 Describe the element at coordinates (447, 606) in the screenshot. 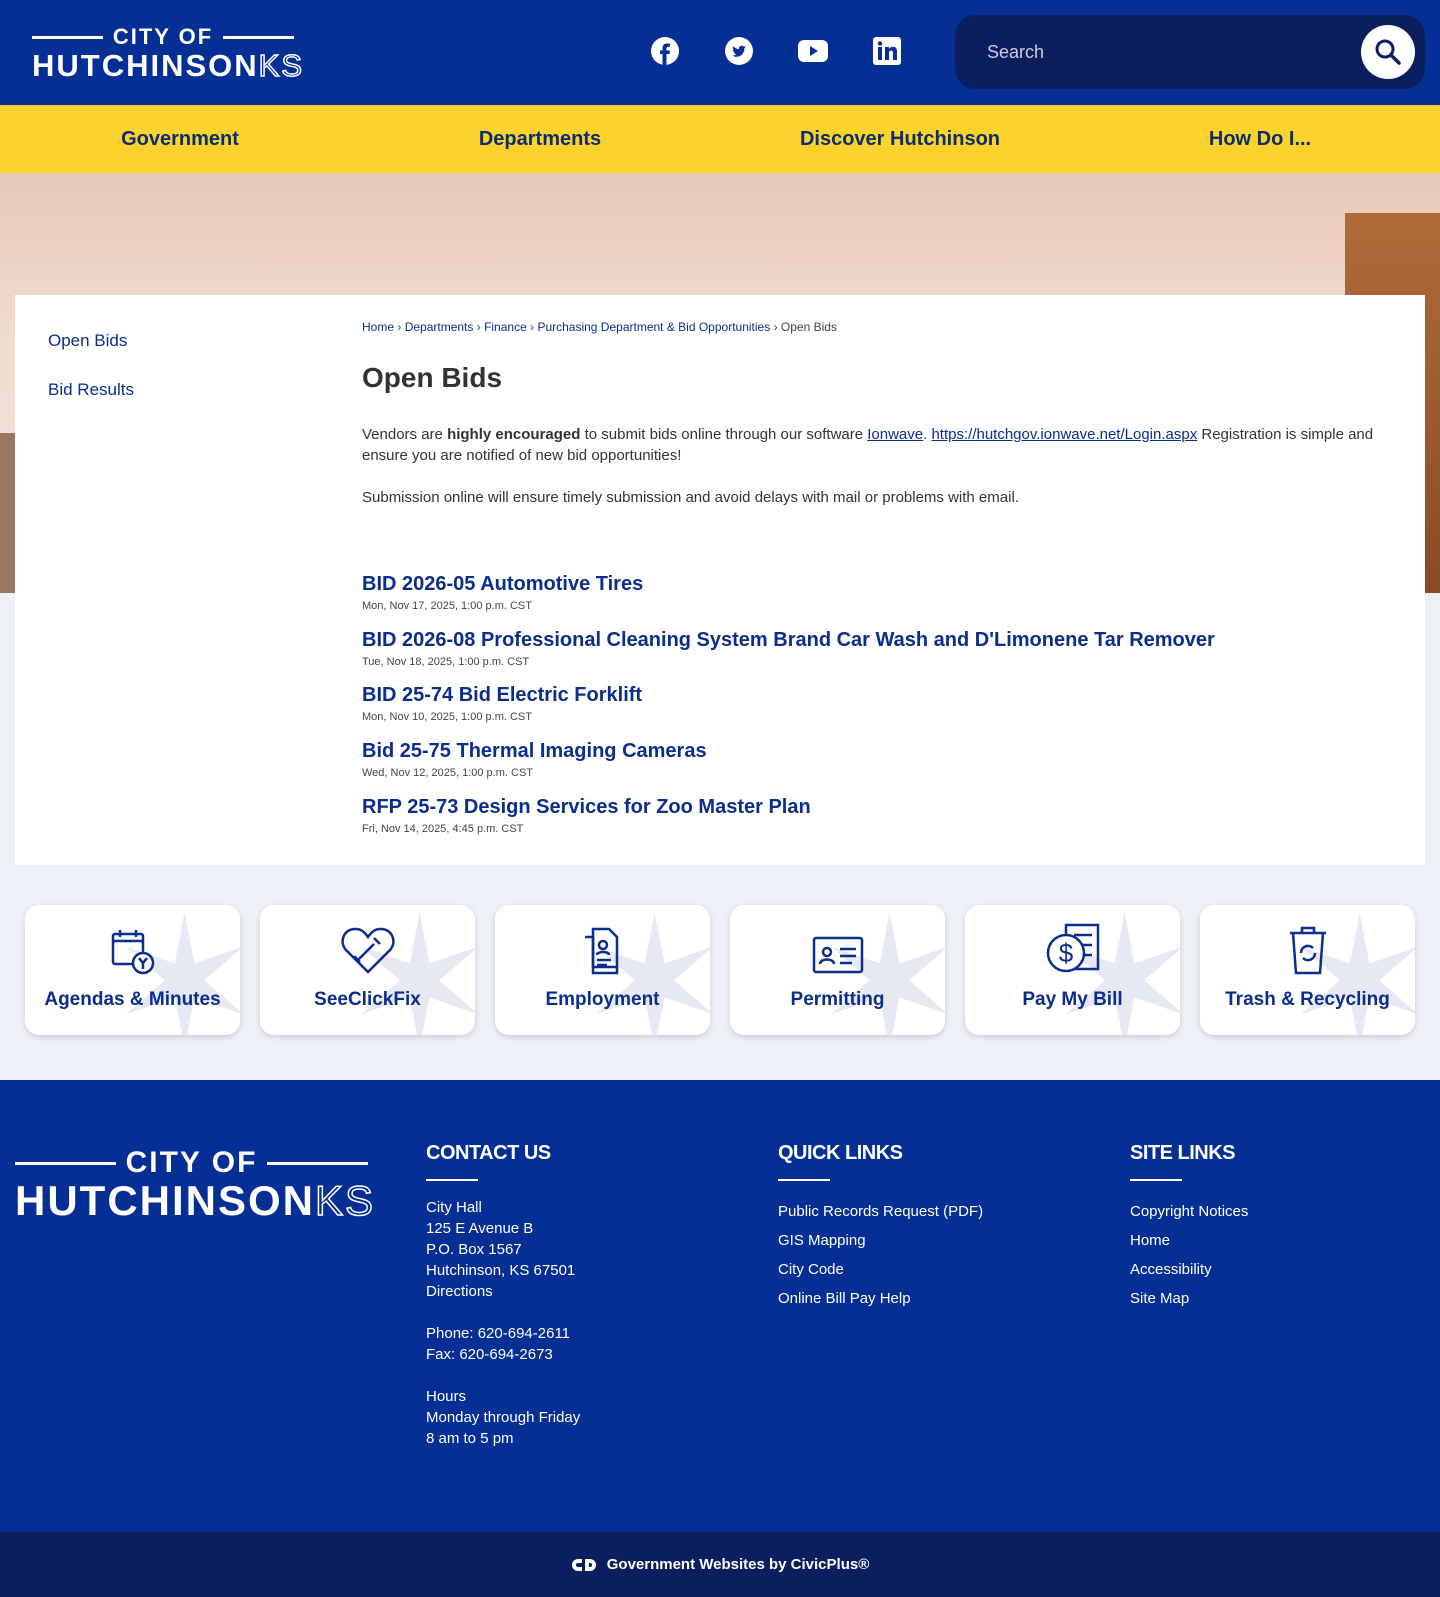

I see `bid-date: Mon, Nov 17, 2025, 1:00 p.m. CST` at that location.